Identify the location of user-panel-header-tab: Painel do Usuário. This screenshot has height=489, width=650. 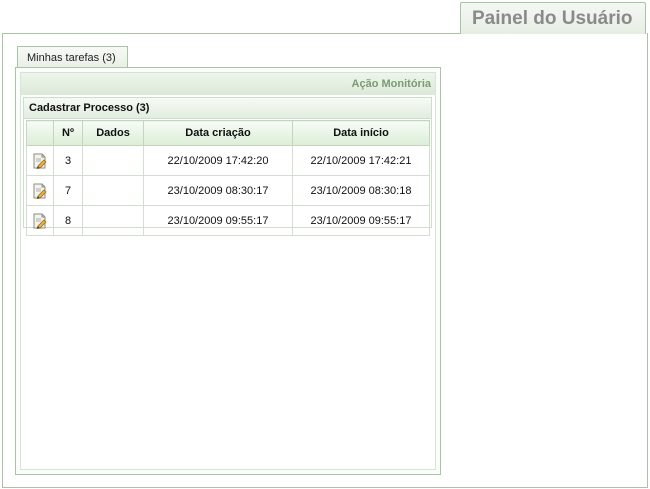
(553, 18).